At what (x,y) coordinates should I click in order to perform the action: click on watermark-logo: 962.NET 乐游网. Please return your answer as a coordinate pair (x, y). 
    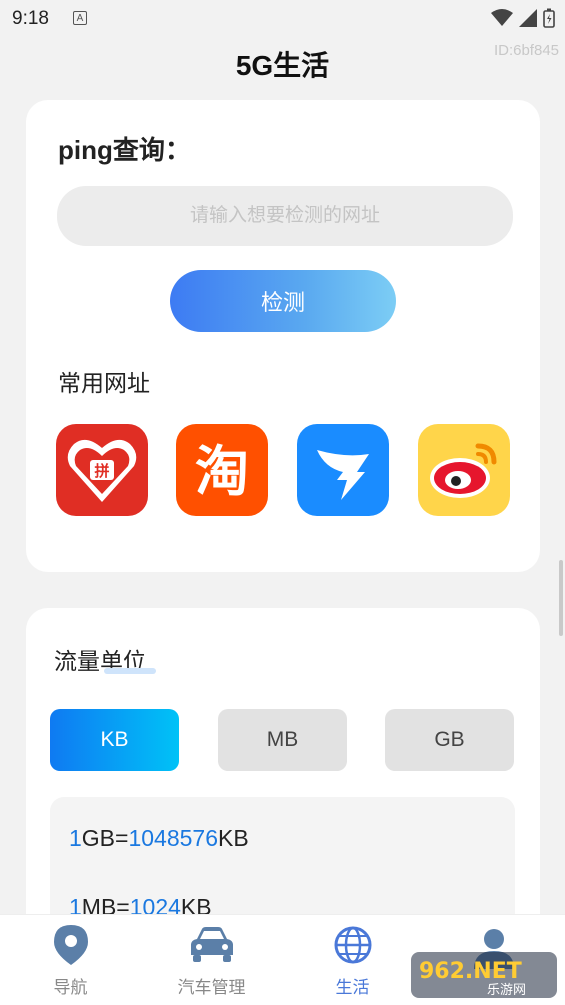
    Looking at the image, I should click on (484, 974).